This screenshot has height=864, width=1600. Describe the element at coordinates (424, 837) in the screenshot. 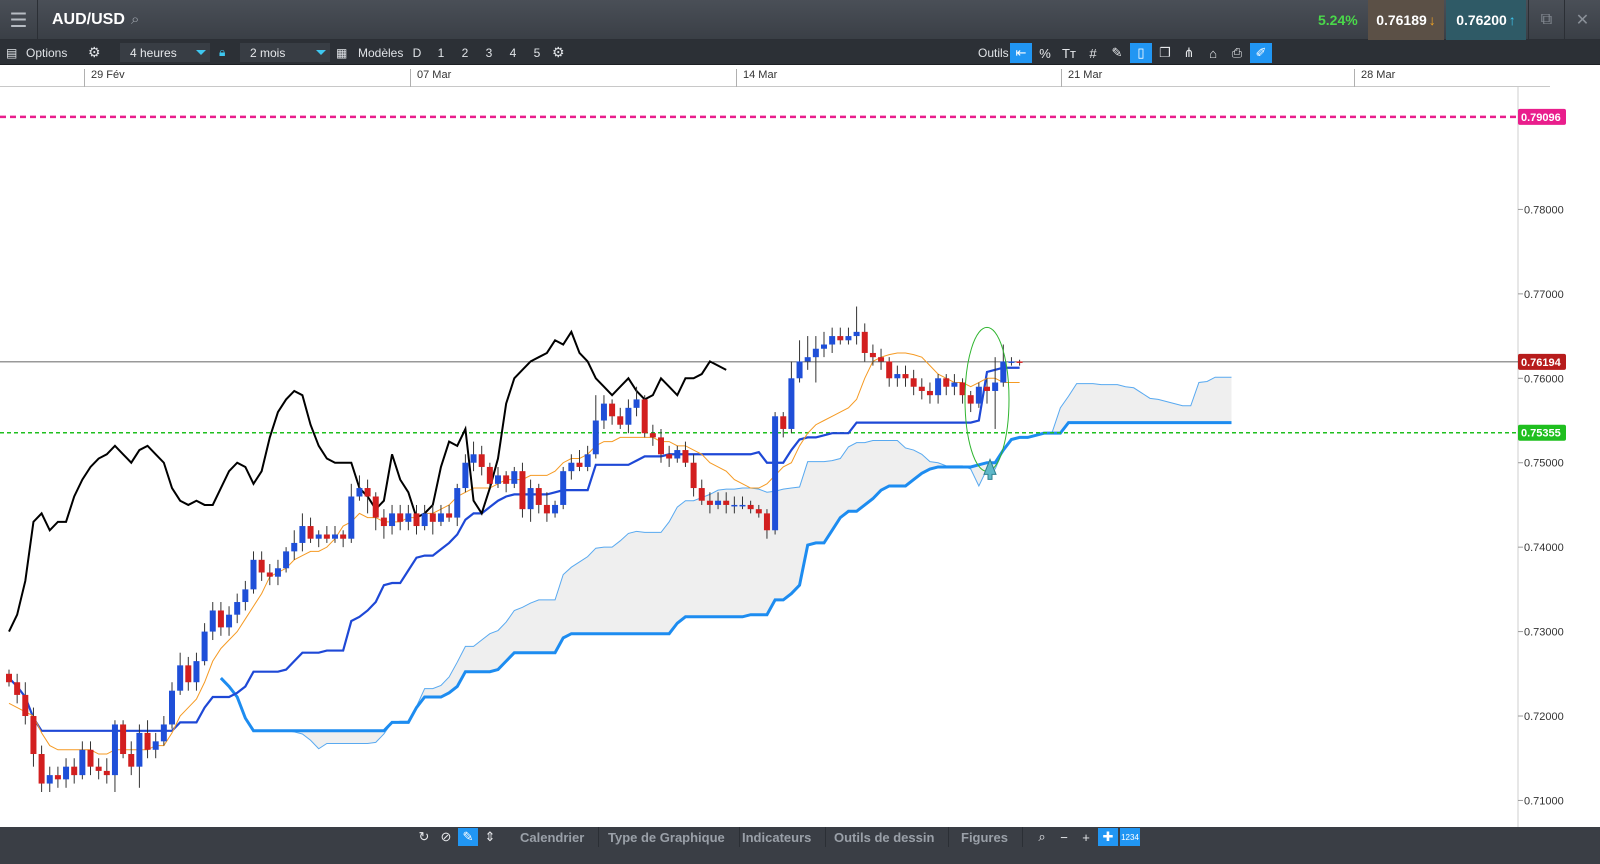

I see `refresh-icon: ↻` at that location.